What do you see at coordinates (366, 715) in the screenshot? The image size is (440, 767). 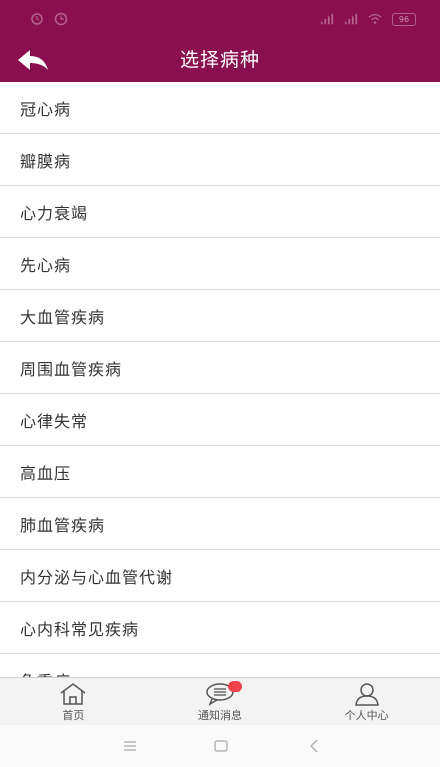 I see `tab-label: 个人中心` at bounding box center [366, 715].